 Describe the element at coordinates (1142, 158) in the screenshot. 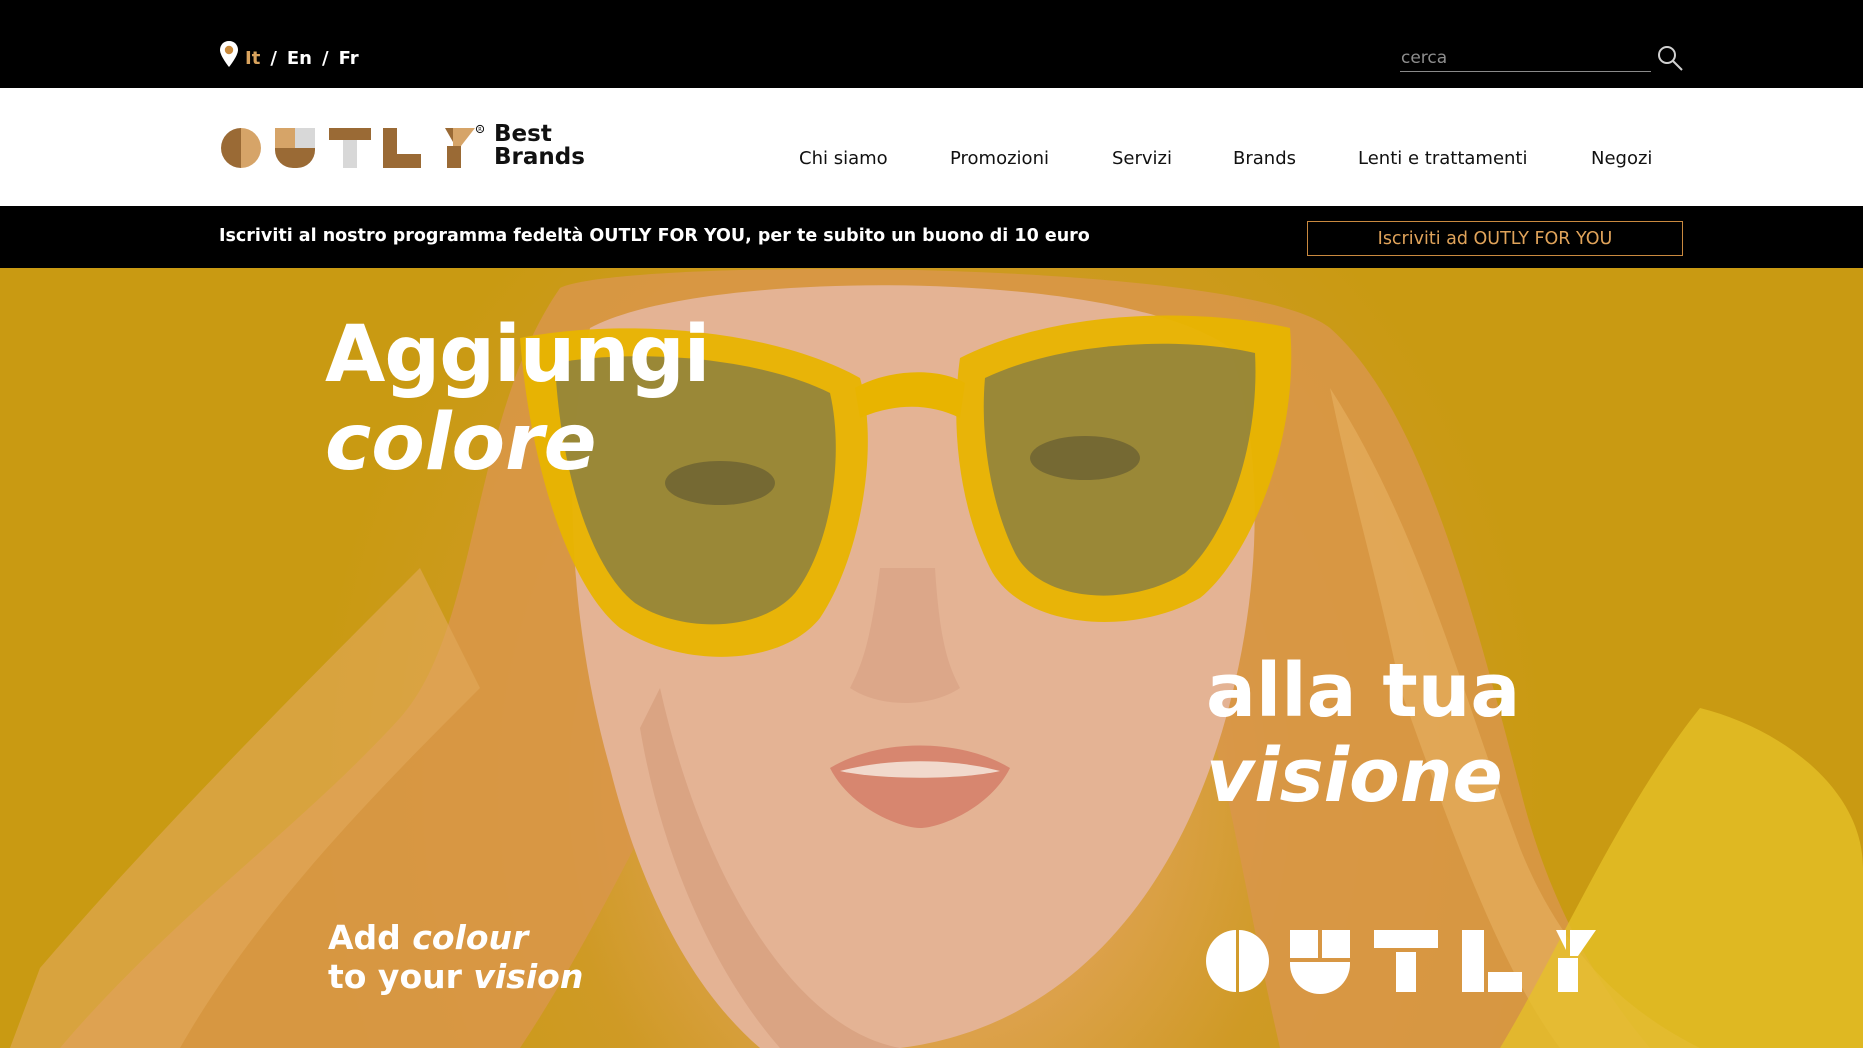

I see `nav-servizi: Servizi` at that location.